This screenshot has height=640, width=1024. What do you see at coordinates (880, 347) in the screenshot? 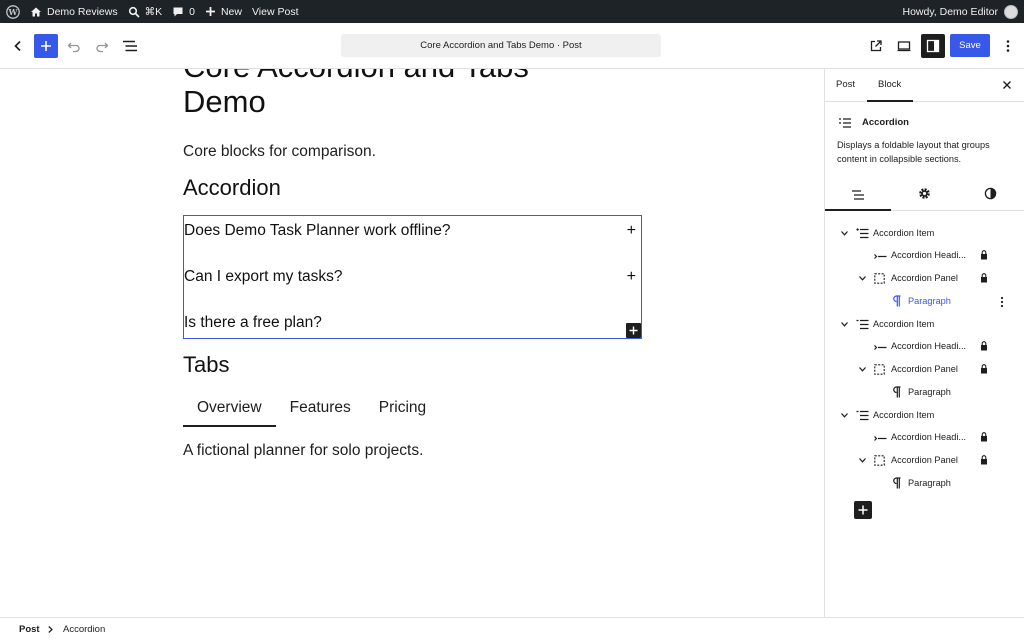
I see `accordion-heading-icon` at bounding box center [880, 347].